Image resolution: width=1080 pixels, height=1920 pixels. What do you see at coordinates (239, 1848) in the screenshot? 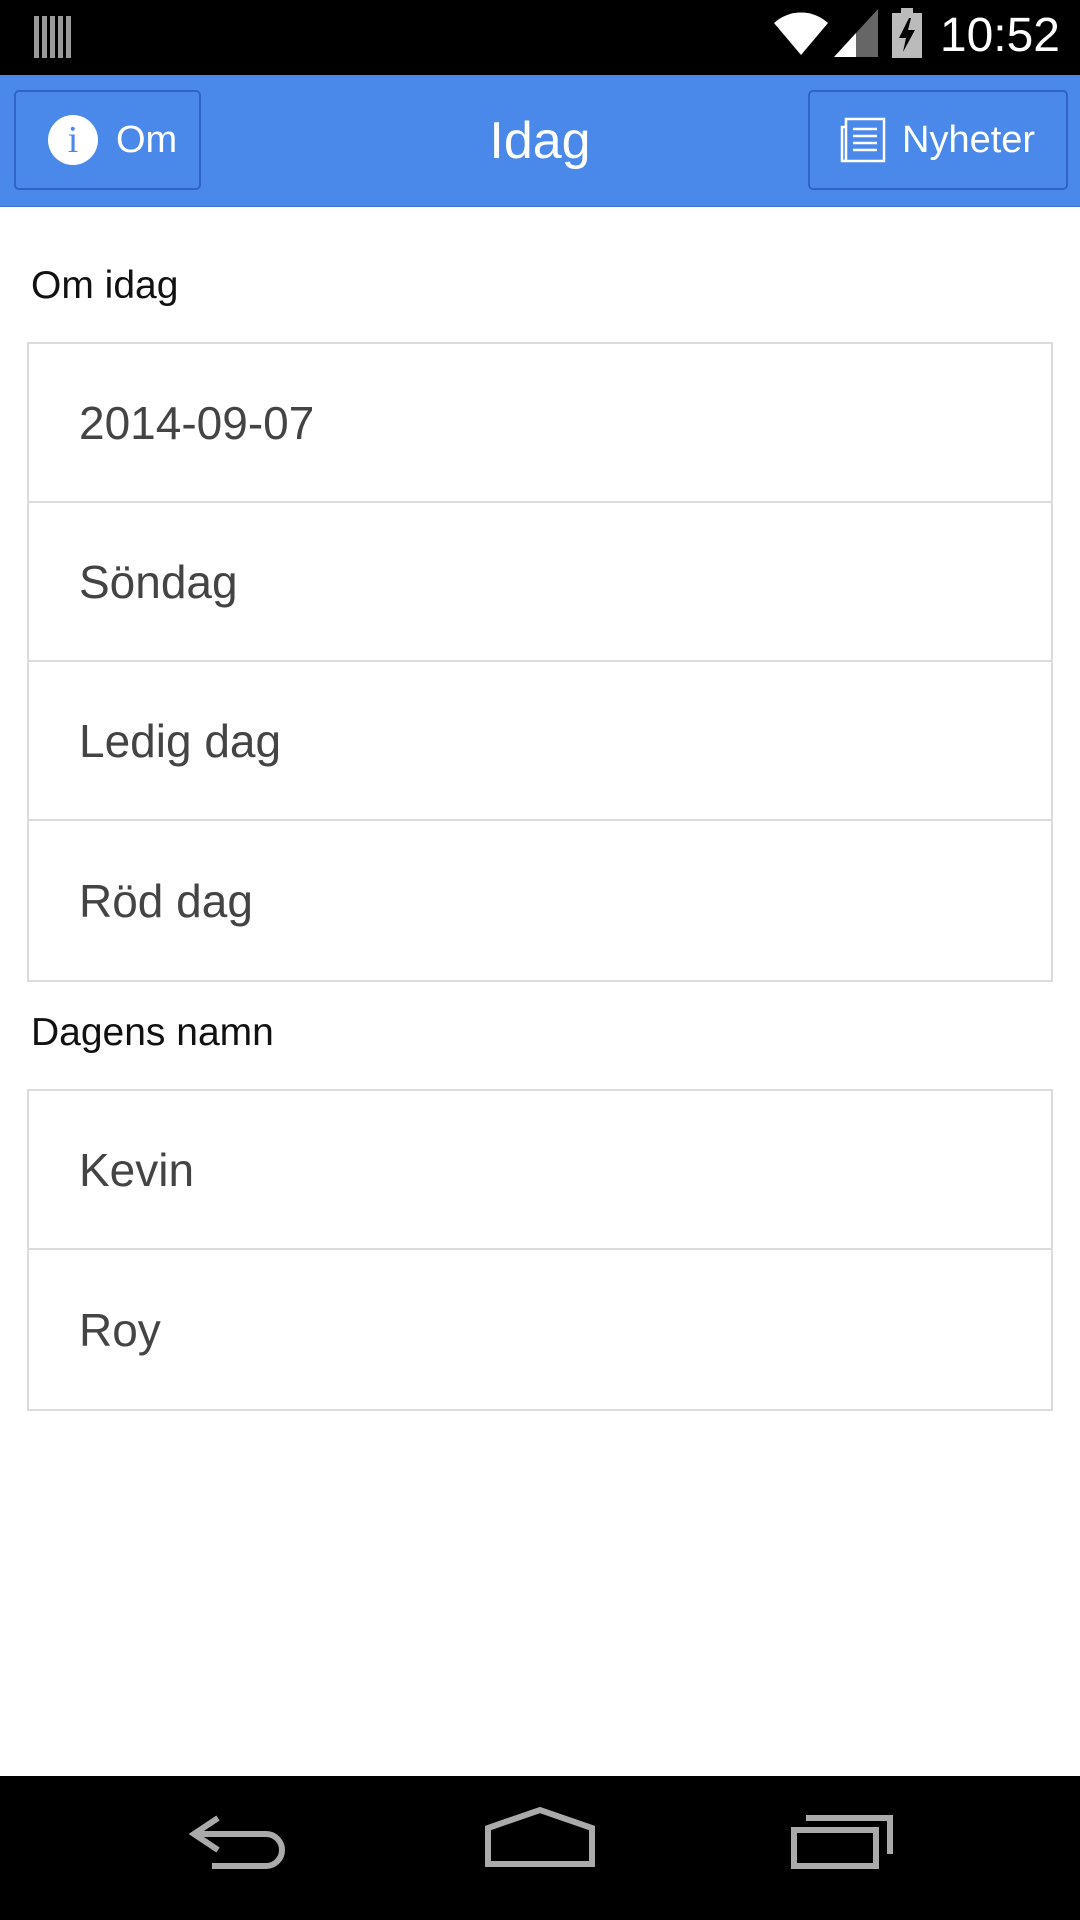
I see `back-icon` at bounding box center [239, 1848].